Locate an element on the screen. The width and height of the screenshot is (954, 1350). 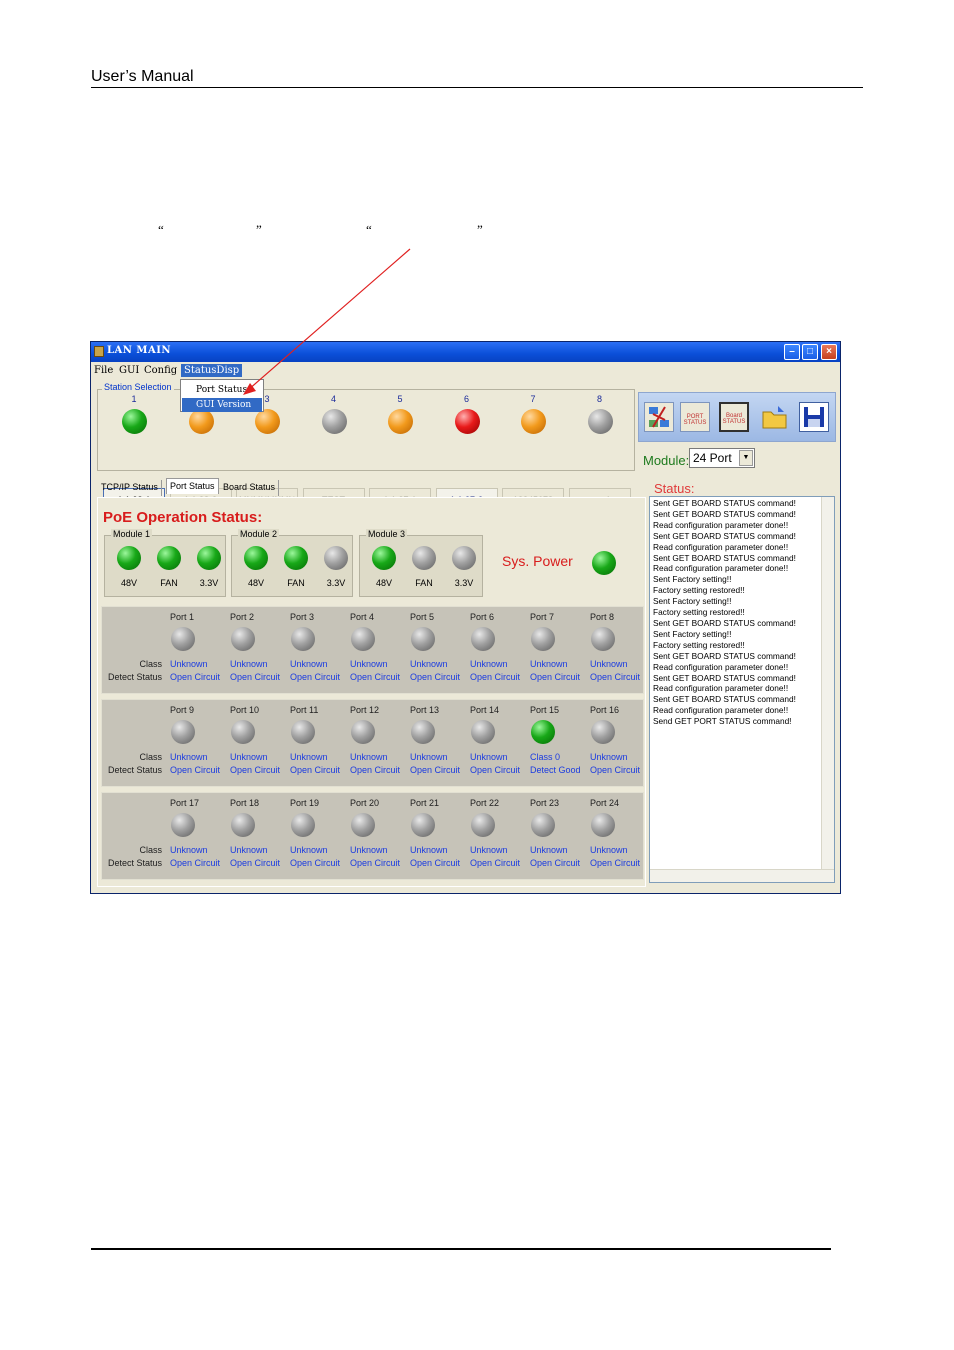
port-label: Port 17 is located at coordinates (185, 803).